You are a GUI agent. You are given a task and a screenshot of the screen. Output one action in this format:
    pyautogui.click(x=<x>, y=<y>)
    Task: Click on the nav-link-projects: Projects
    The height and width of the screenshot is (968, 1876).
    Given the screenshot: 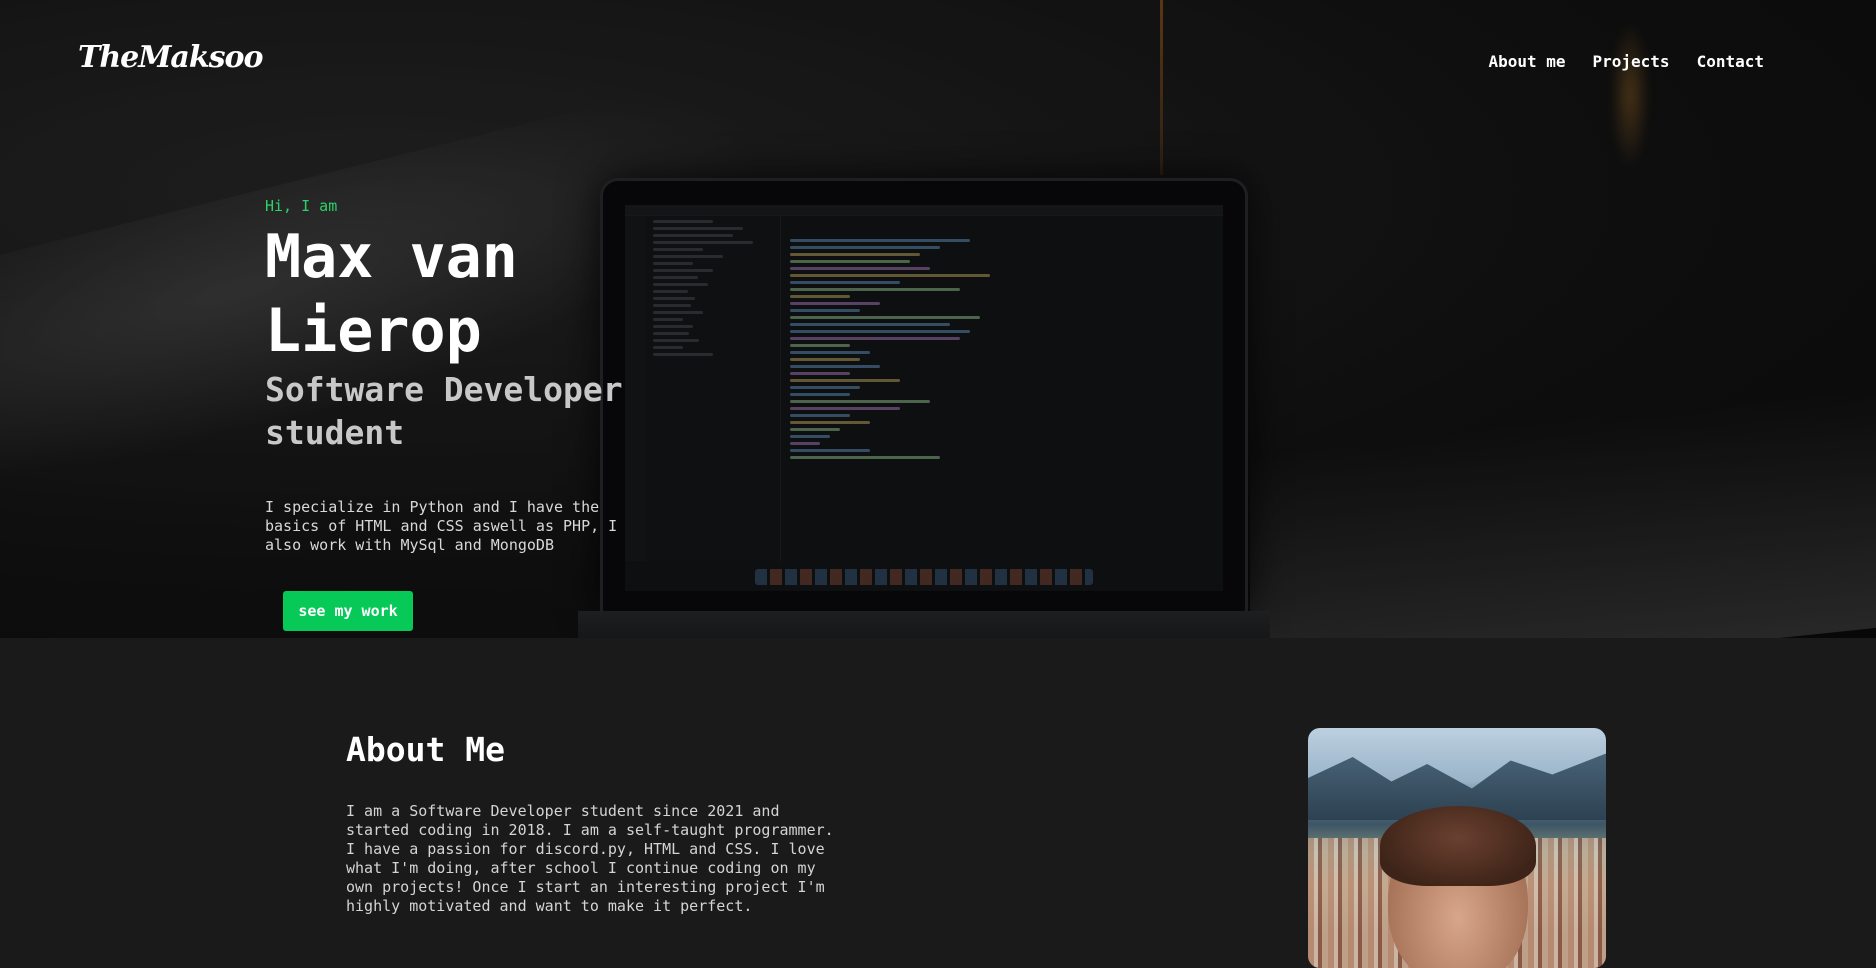 What is the action you would take?
    pyautogui.click(x=1631, y=61)
    